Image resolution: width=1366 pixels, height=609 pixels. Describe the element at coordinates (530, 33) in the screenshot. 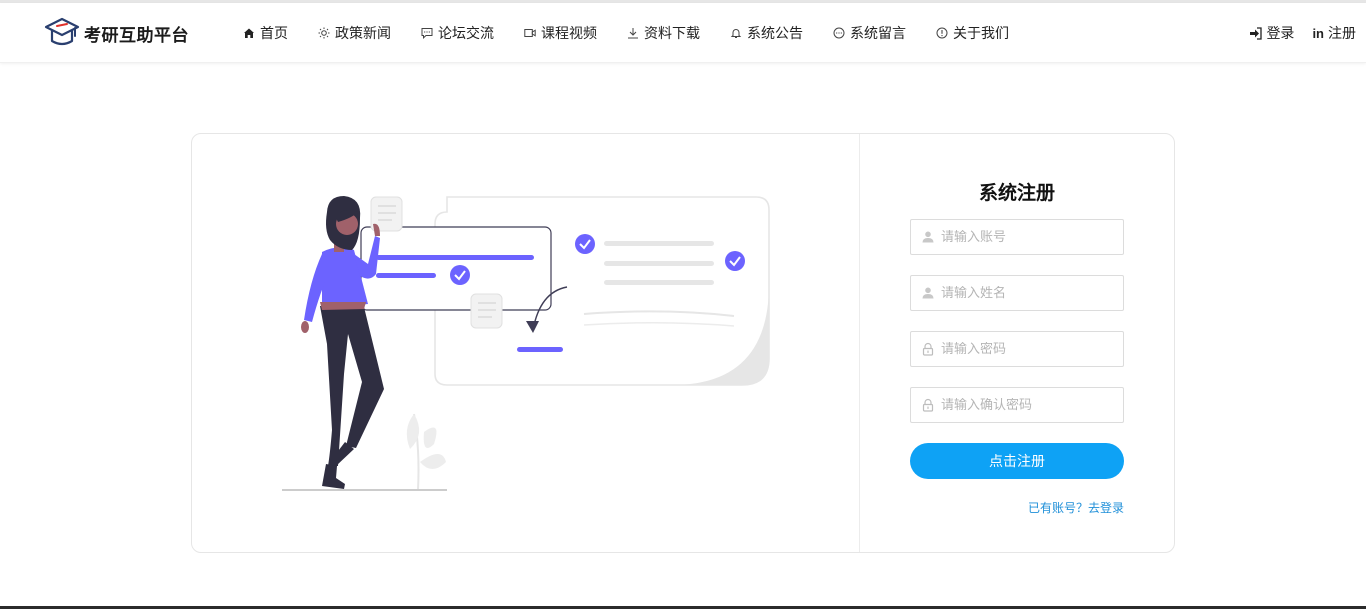

I see `video-icon` at that location.